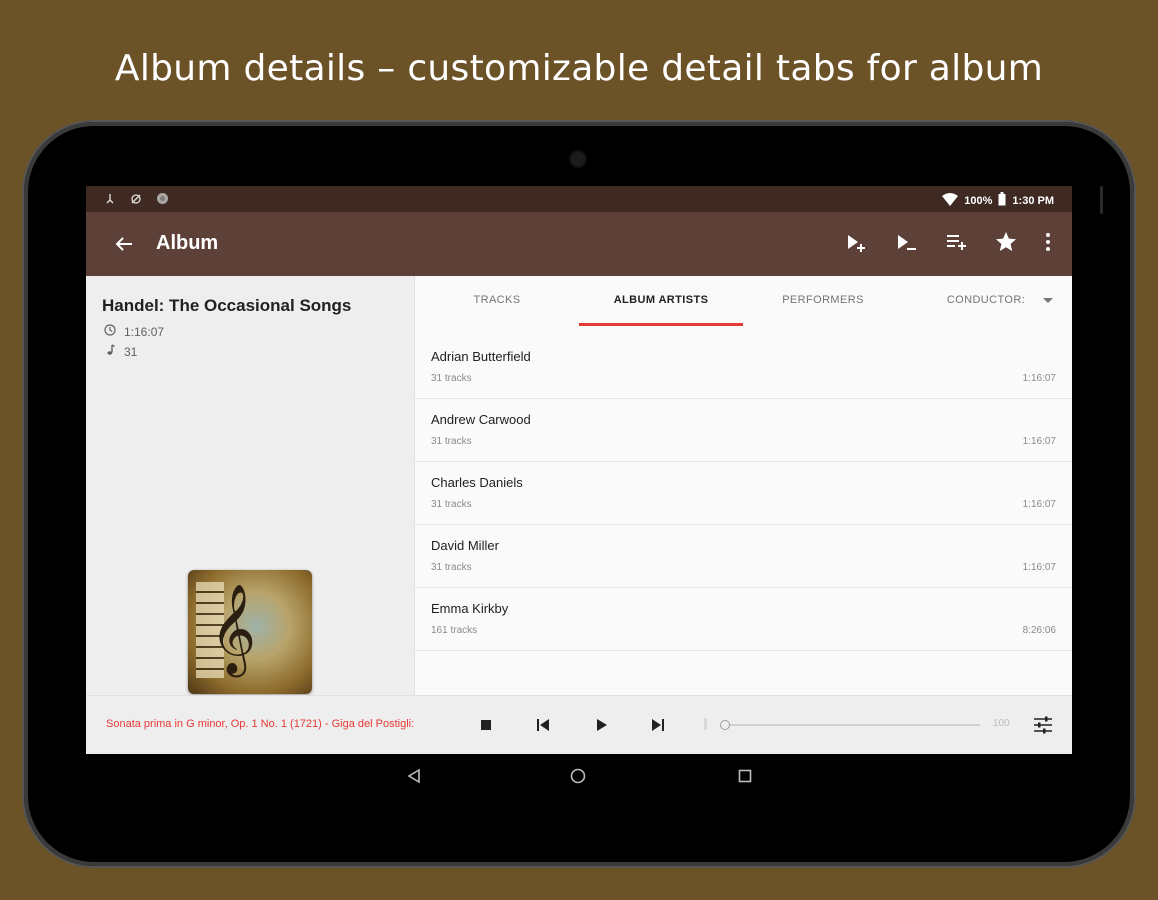 This screenshot has width=1158, height=900. Describe the element at coordinates (1039, 630) in the screenshot. I see `artist-duration: 8:26:06` at that location.